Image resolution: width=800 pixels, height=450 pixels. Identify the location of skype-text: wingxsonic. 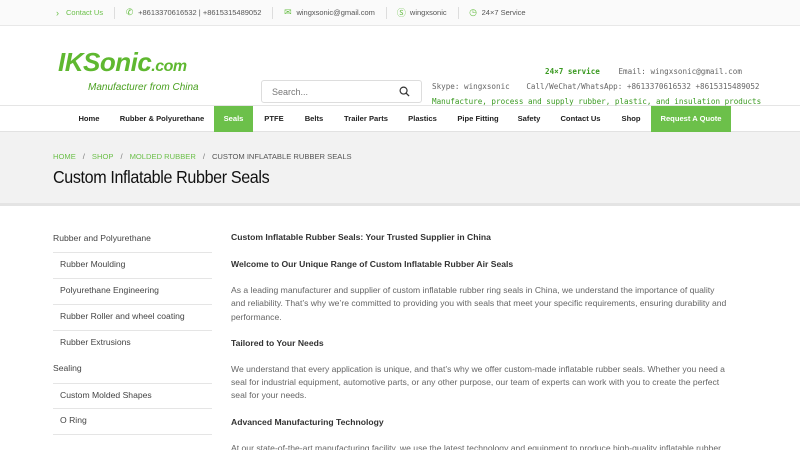
(428, 12).